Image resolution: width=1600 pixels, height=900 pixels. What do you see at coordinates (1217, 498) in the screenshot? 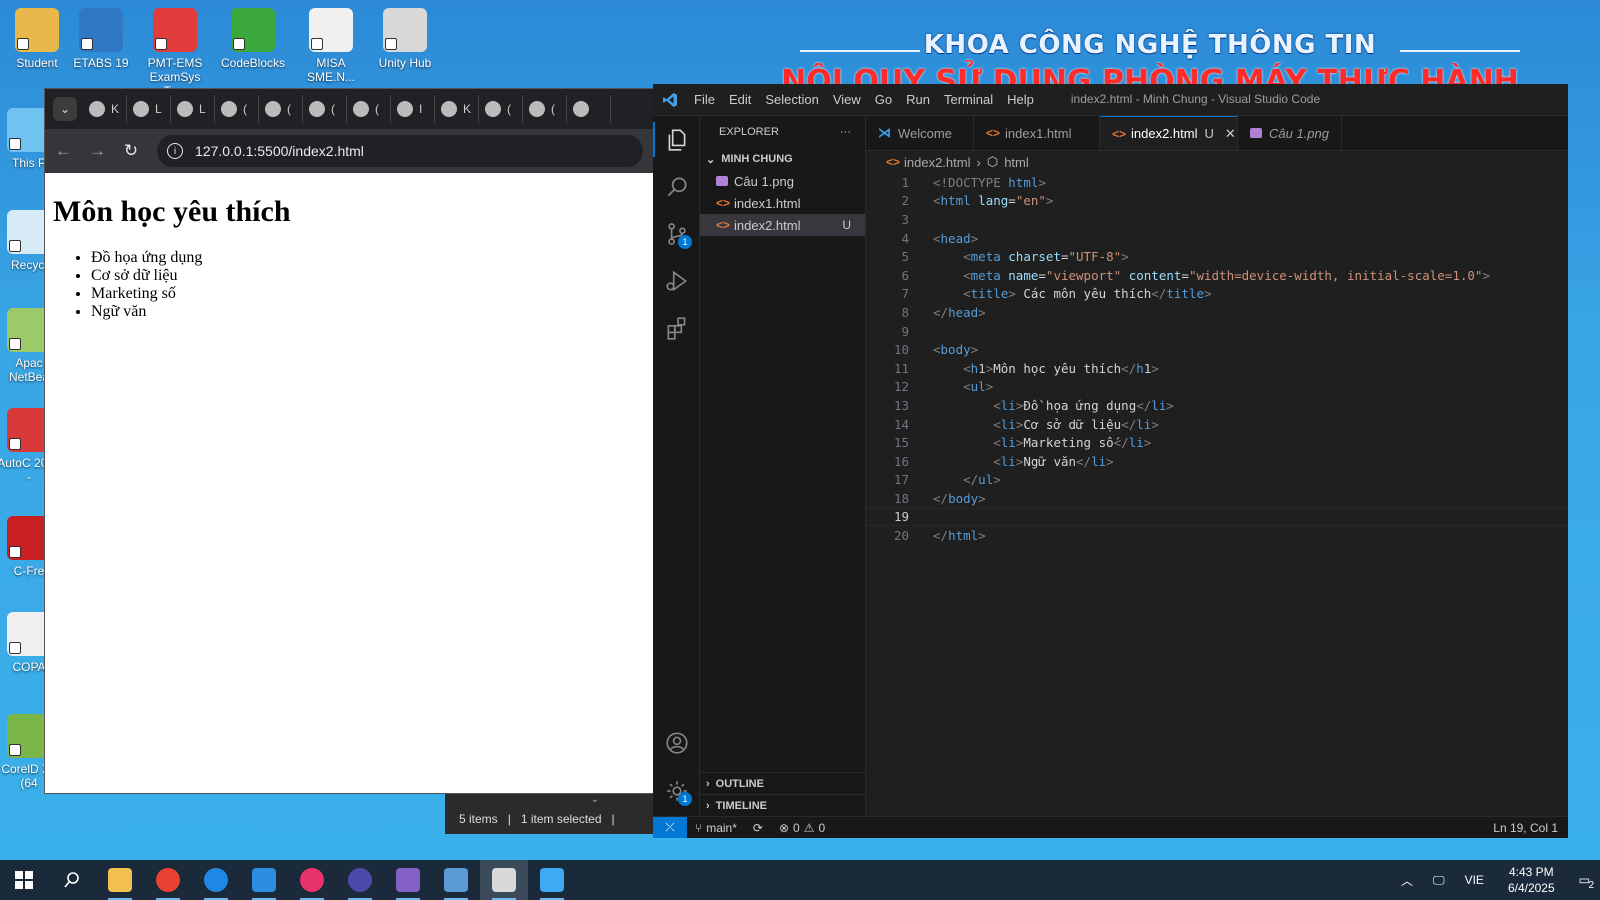
I see `code-line: 18 </body>` at bounding box center [1217, 498].